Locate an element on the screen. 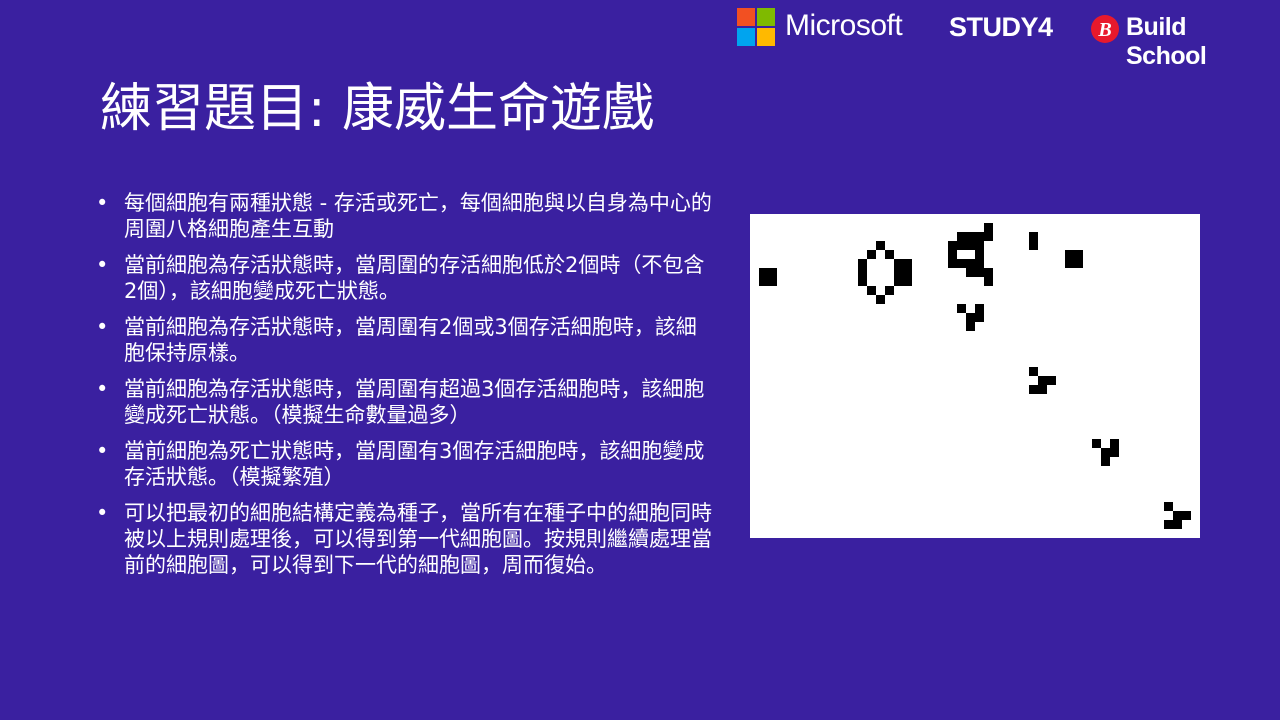 This screenshot has width=1280, height=720. header-logos: Microsoft STUDY4 B Build School is located at coordinates (1002, 39).